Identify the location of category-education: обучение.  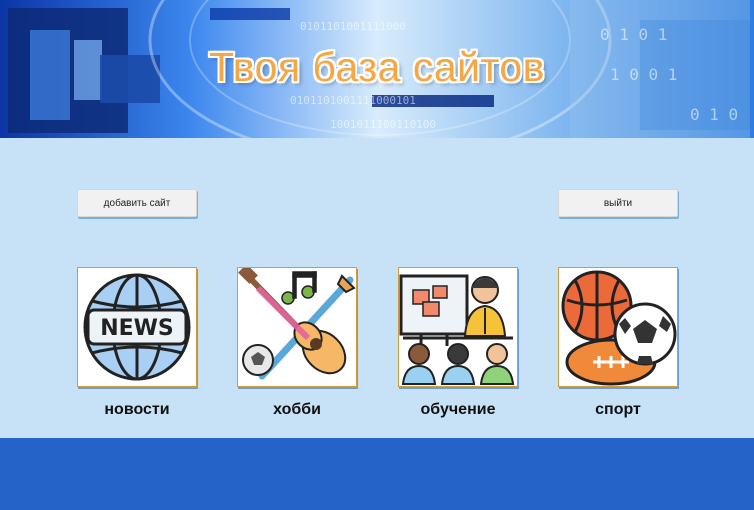
(458, 343).